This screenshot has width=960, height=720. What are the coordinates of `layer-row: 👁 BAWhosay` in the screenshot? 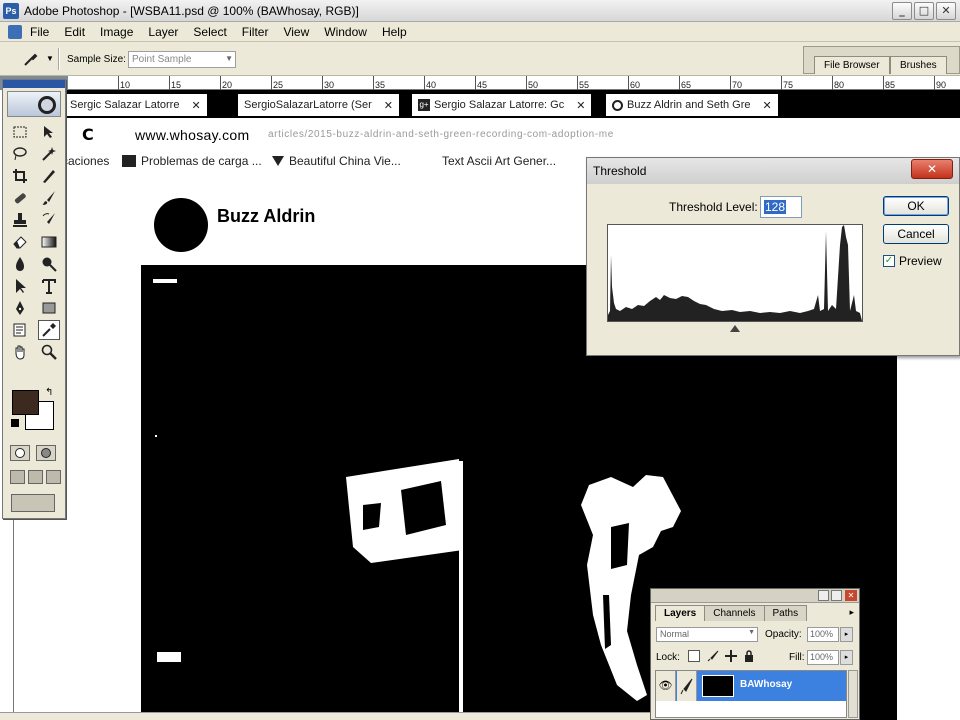 It's located at (751, 686).